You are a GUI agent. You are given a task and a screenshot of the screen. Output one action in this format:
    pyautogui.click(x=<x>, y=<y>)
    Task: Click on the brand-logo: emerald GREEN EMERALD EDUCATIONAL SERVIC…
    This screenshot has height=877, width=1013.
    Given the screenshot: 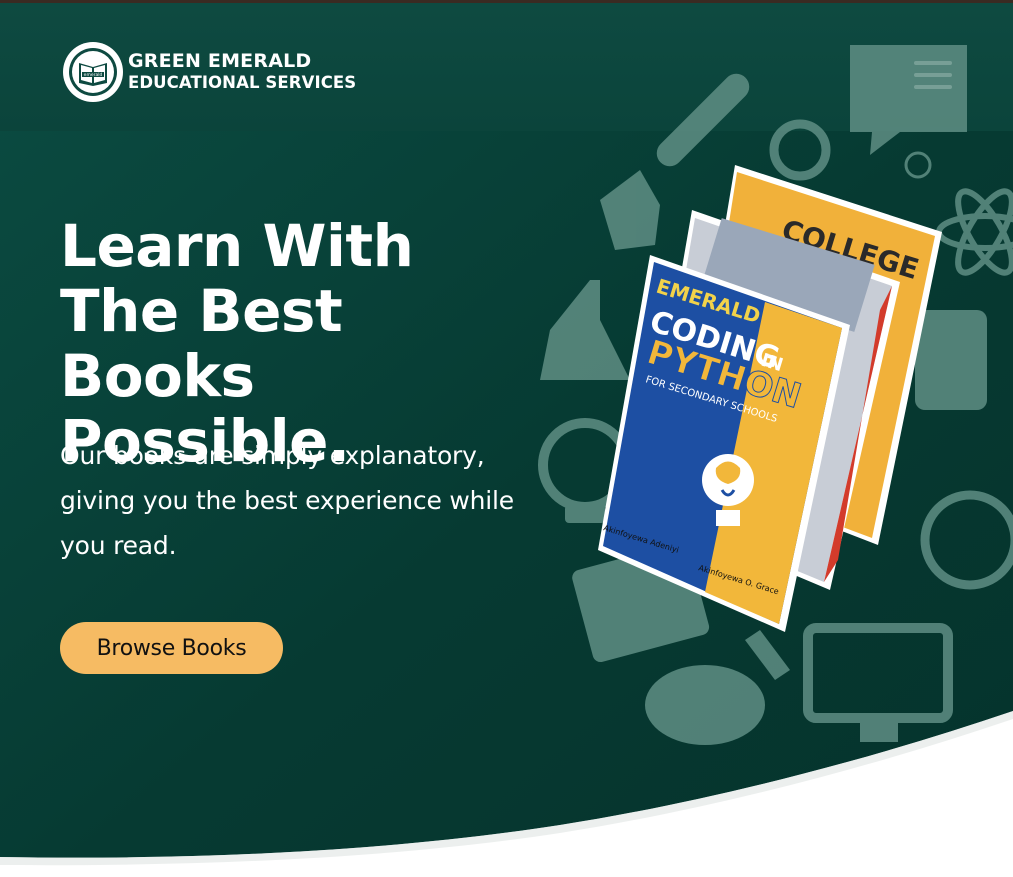 What is the action you would take?
    pyautogui.click(x=209, y=72)
    